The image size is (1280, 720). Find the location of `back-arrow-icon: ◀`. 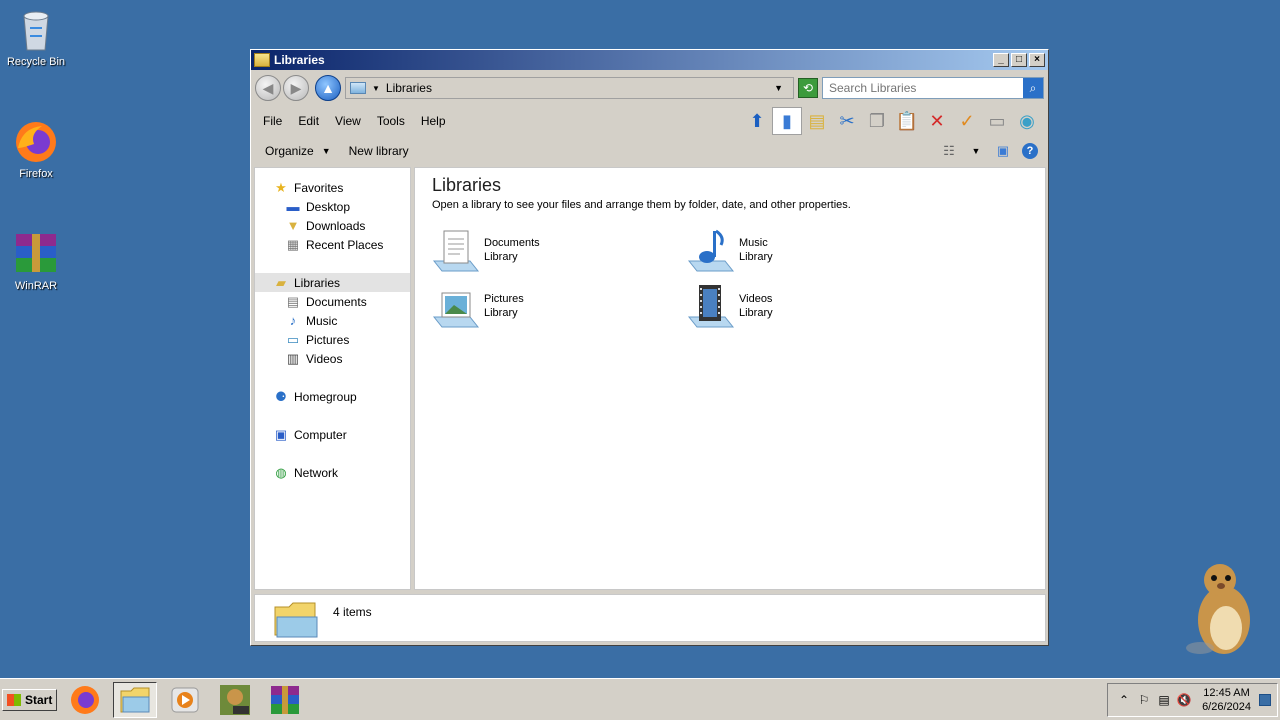

back-arrow-icon: ◀ is located at coordinates (268, 87).